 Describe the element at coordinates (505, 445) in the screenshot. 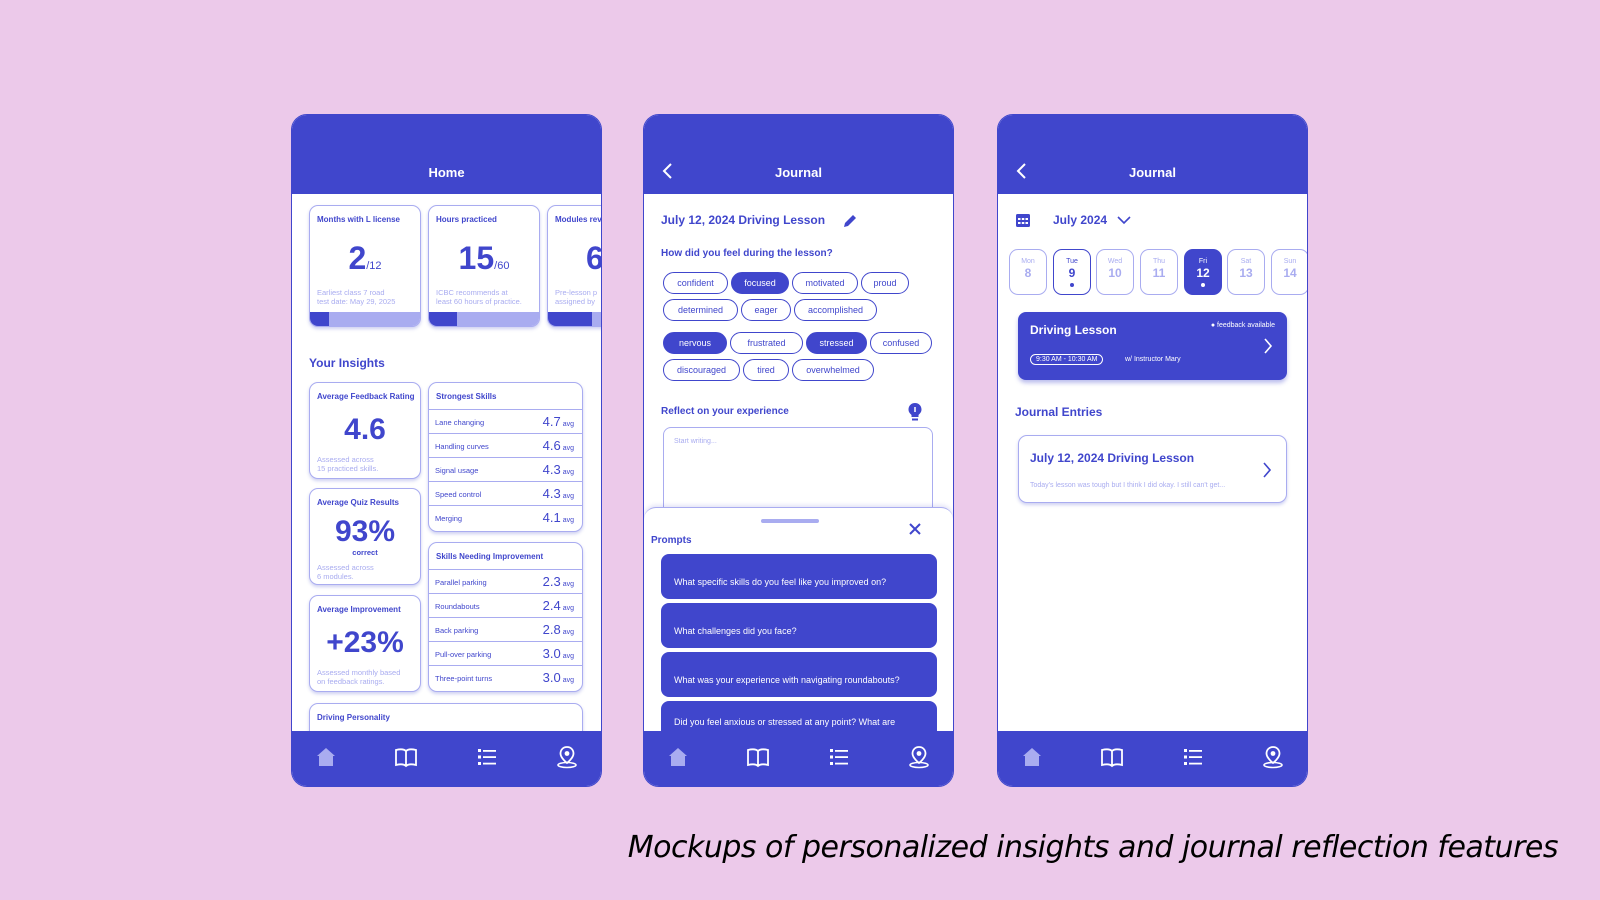

I see `skill-row: Handling curves 4.6 avg` at that location.